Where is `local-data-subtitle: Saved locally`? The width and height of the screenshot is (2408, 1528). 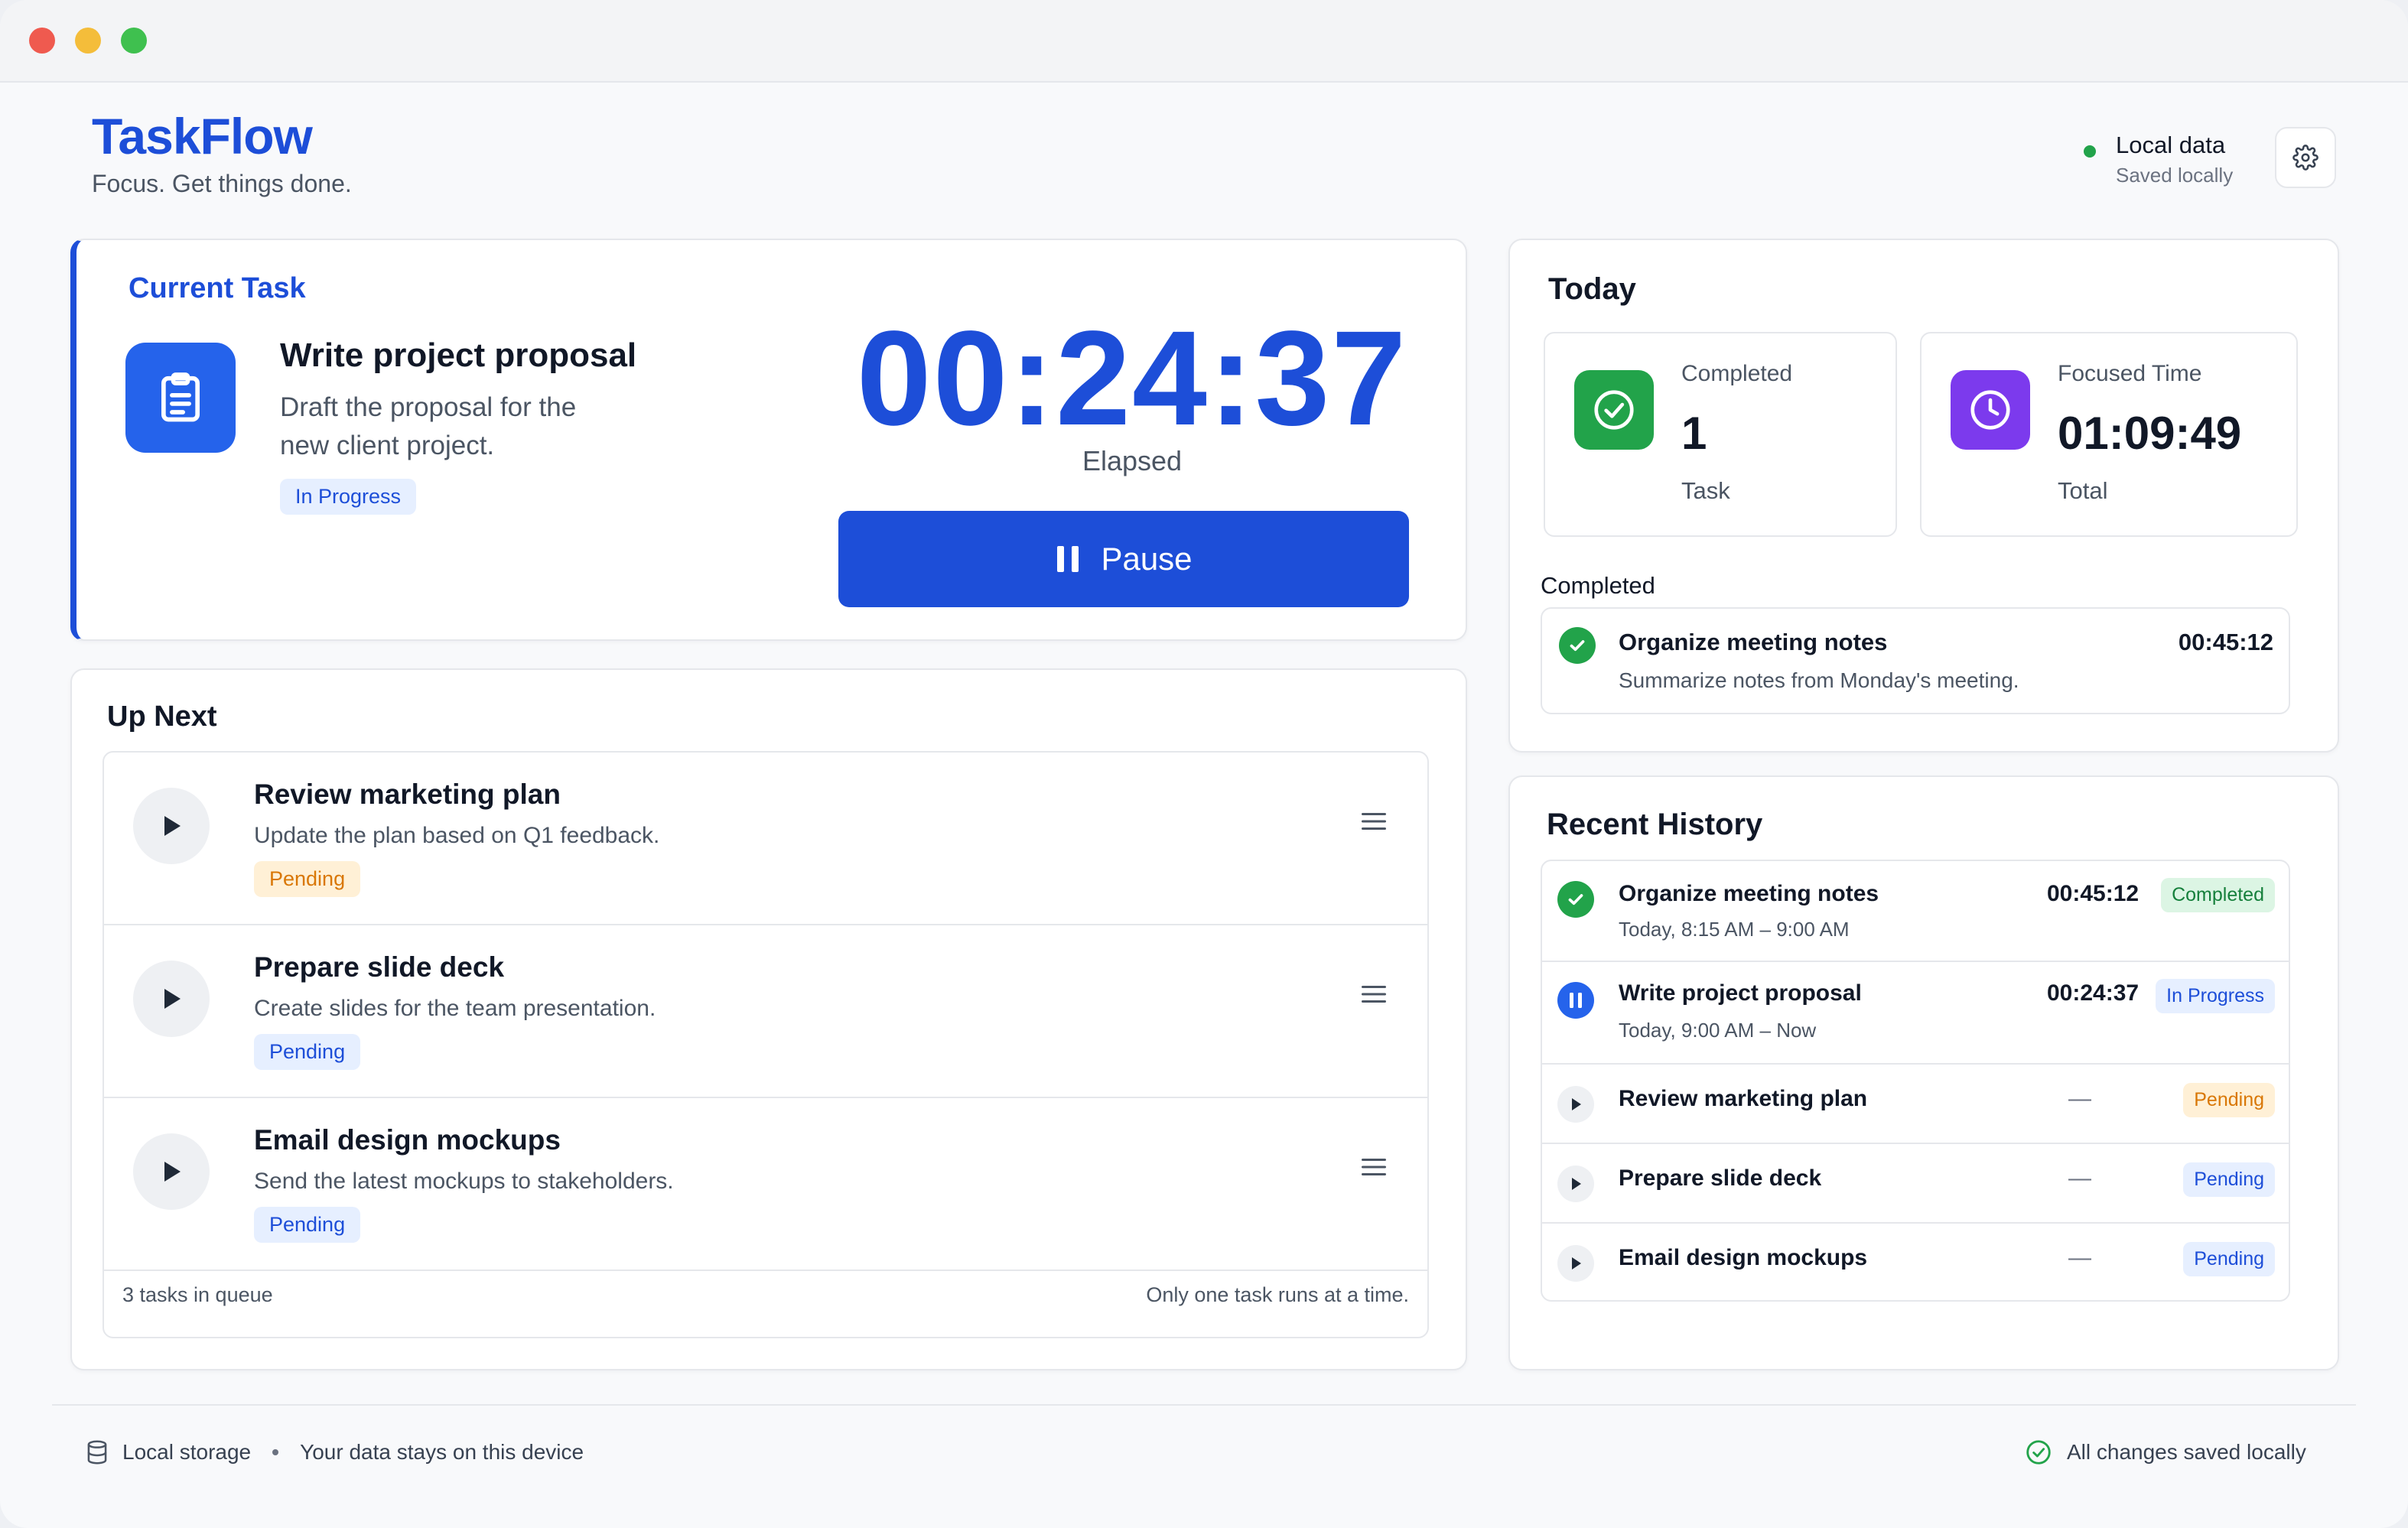
local-data-subtitle: Saved locally is located at coordinates (2175, 175).